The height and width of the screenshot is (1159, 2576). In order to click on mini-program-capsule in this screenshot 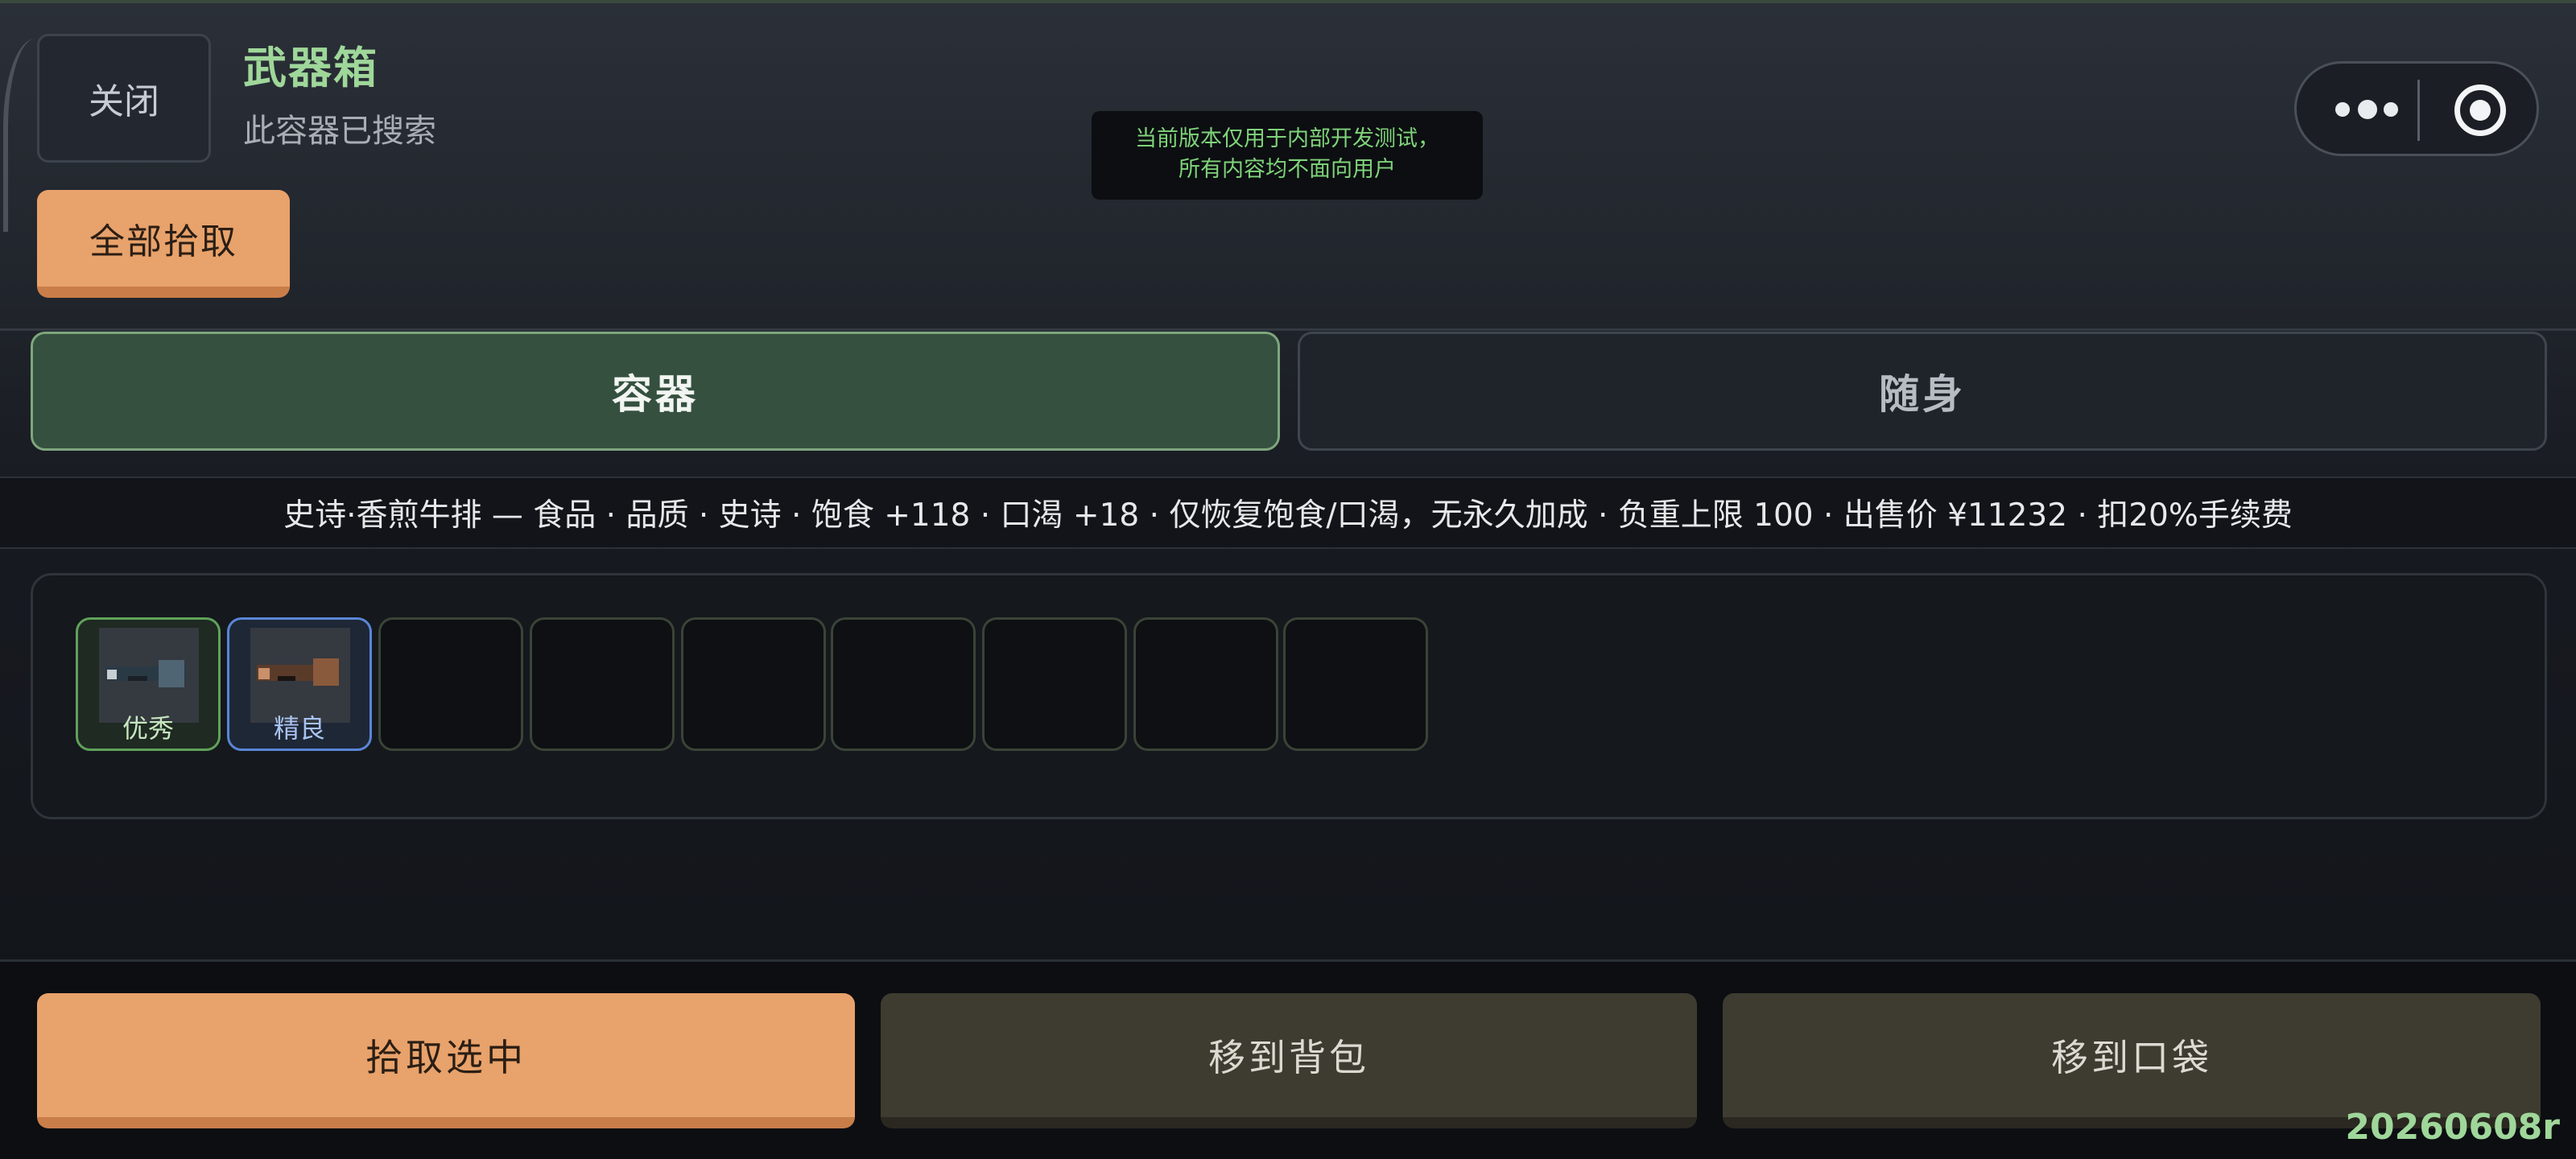, I will do `click(2416, 108)`.